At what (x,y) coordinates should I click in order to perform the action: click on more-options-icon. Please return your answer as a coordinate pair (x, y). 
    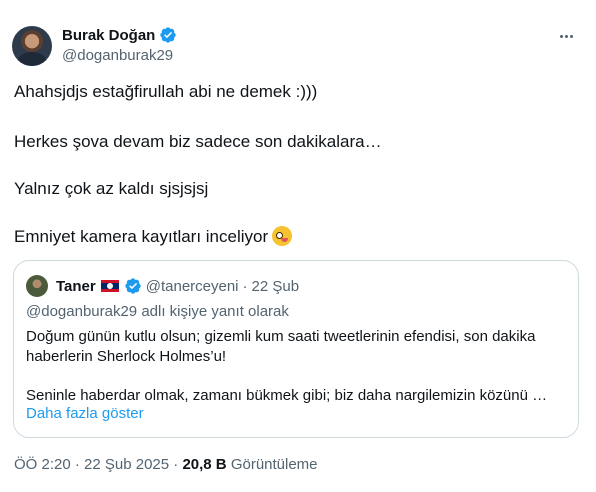
    Looking at the image, I should click on (566, 36).